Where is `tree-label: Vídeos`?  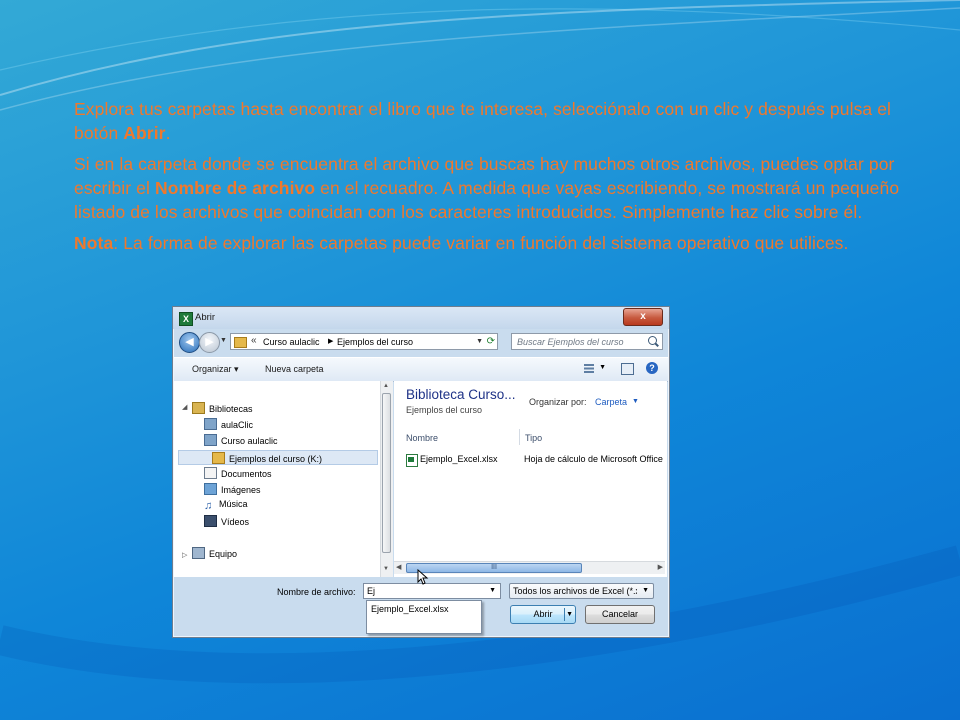
tree-label: Vídeos is located at coordinates (235, 522).